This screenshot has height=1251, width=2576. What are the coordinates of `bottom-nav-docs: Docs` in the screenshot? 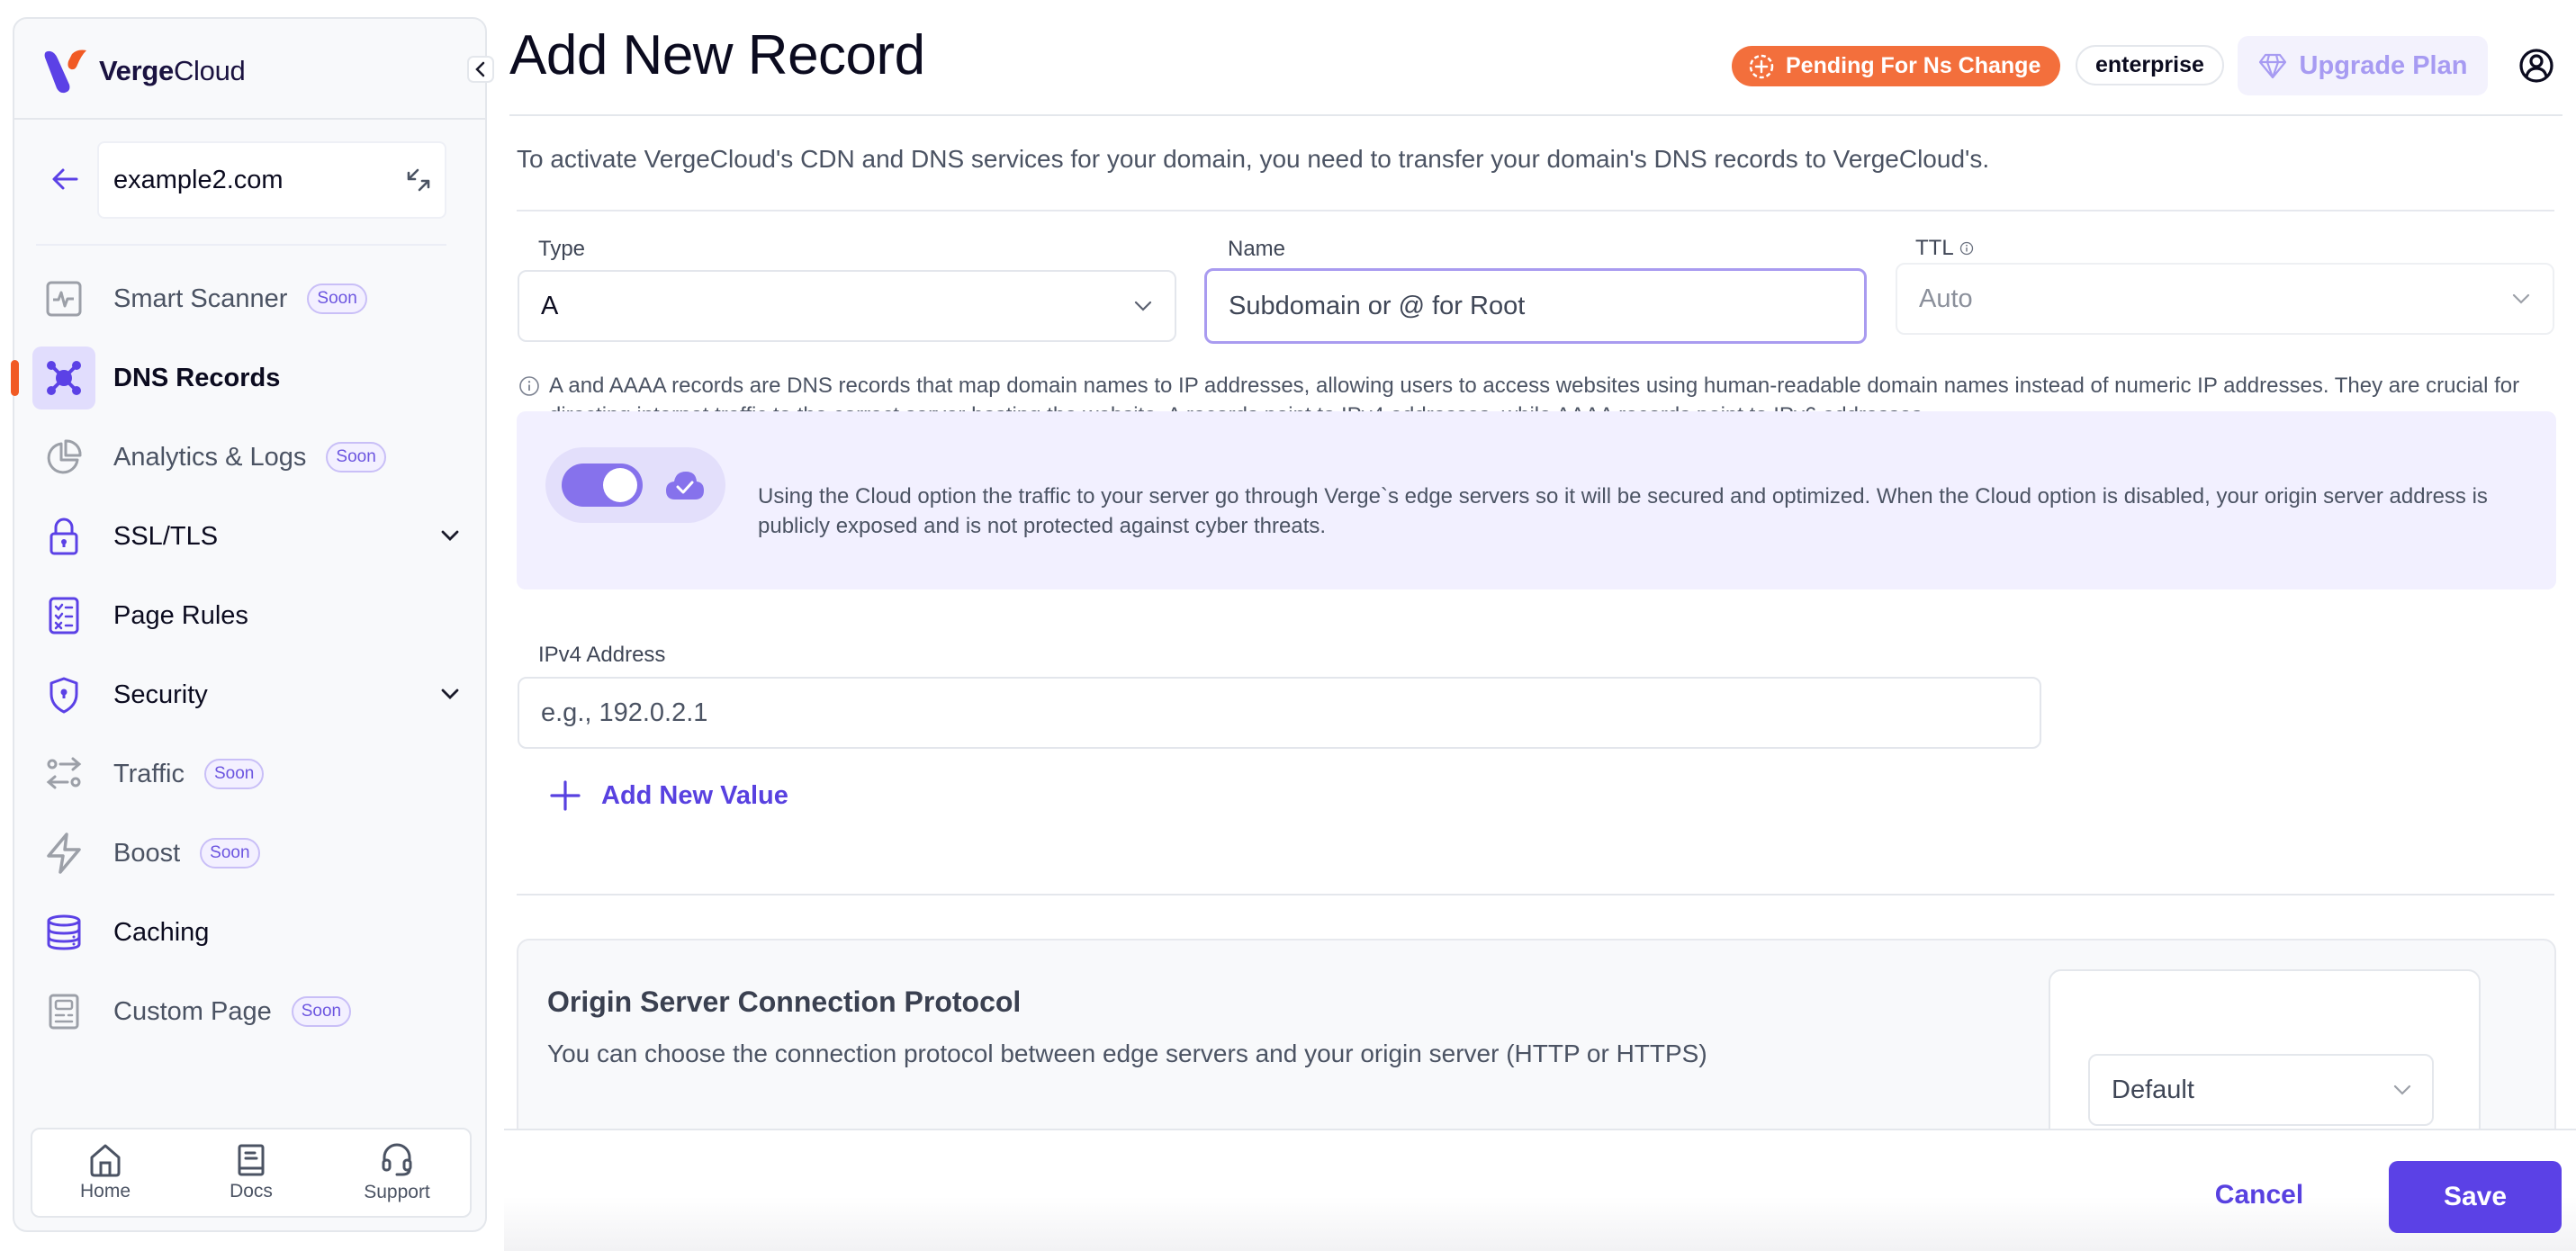 It's located at (251, 1172).